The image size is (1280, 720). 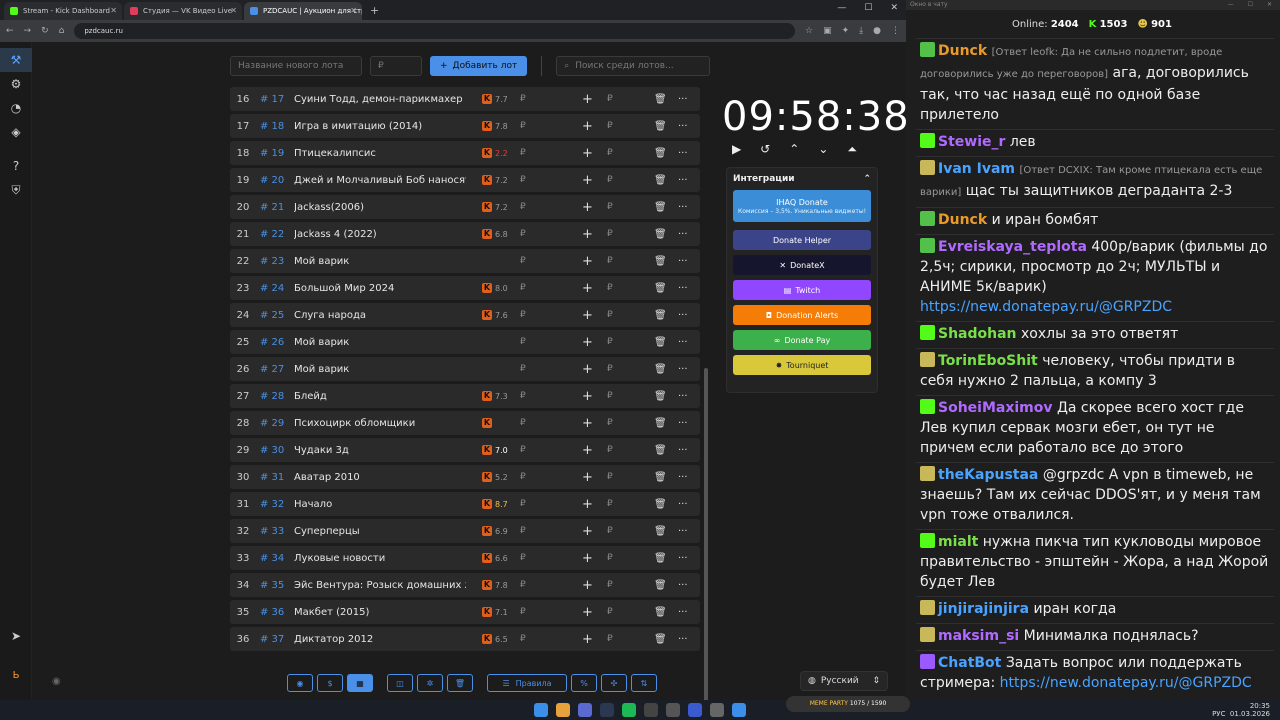 I want to click on chat-username: Stewie_r, so click(x=971, y=142).